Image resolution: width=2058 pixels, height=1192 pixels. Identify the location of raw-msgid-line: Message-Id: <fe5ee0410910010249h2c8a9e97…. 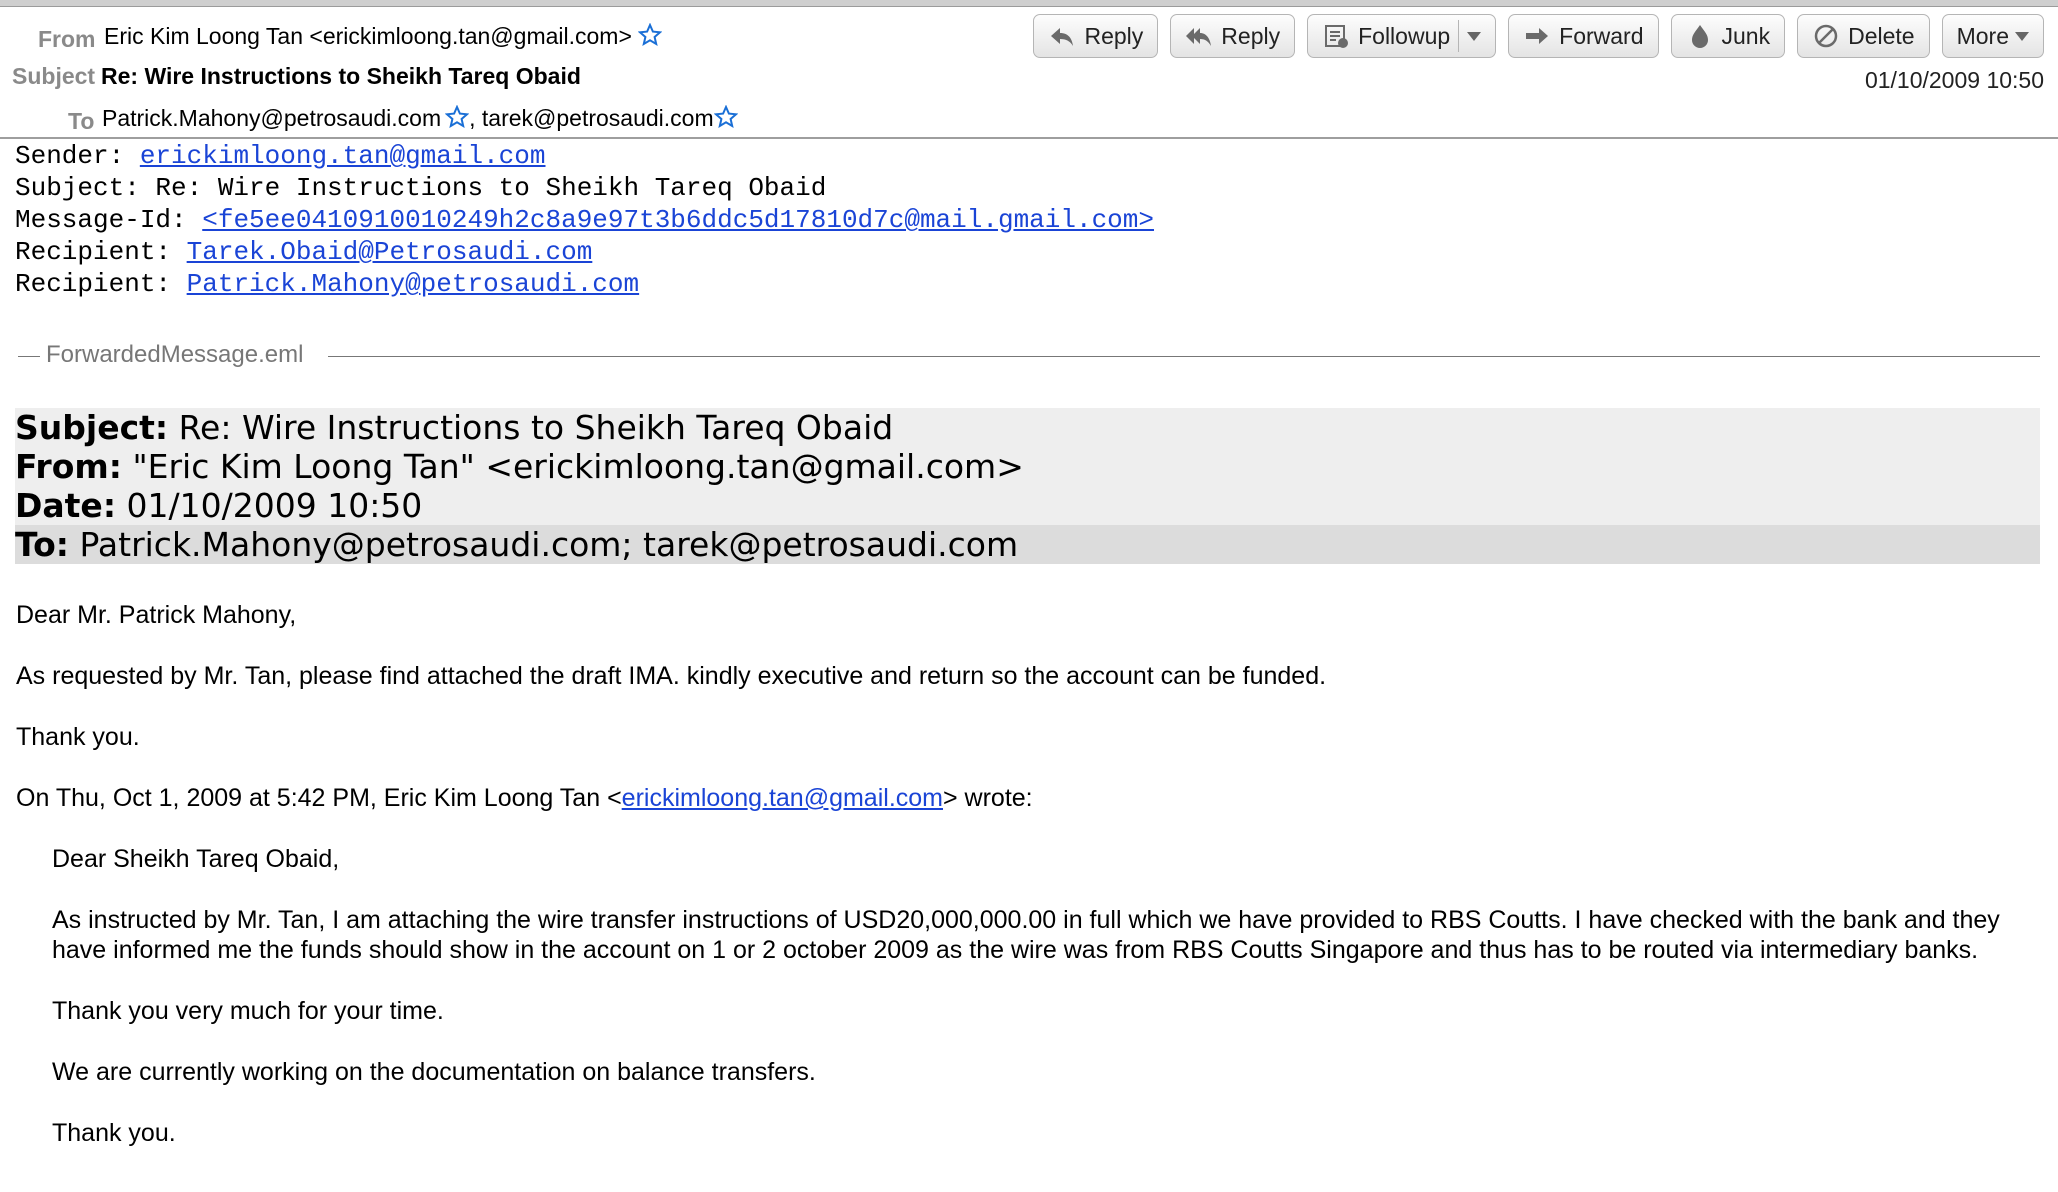
(584, 220).